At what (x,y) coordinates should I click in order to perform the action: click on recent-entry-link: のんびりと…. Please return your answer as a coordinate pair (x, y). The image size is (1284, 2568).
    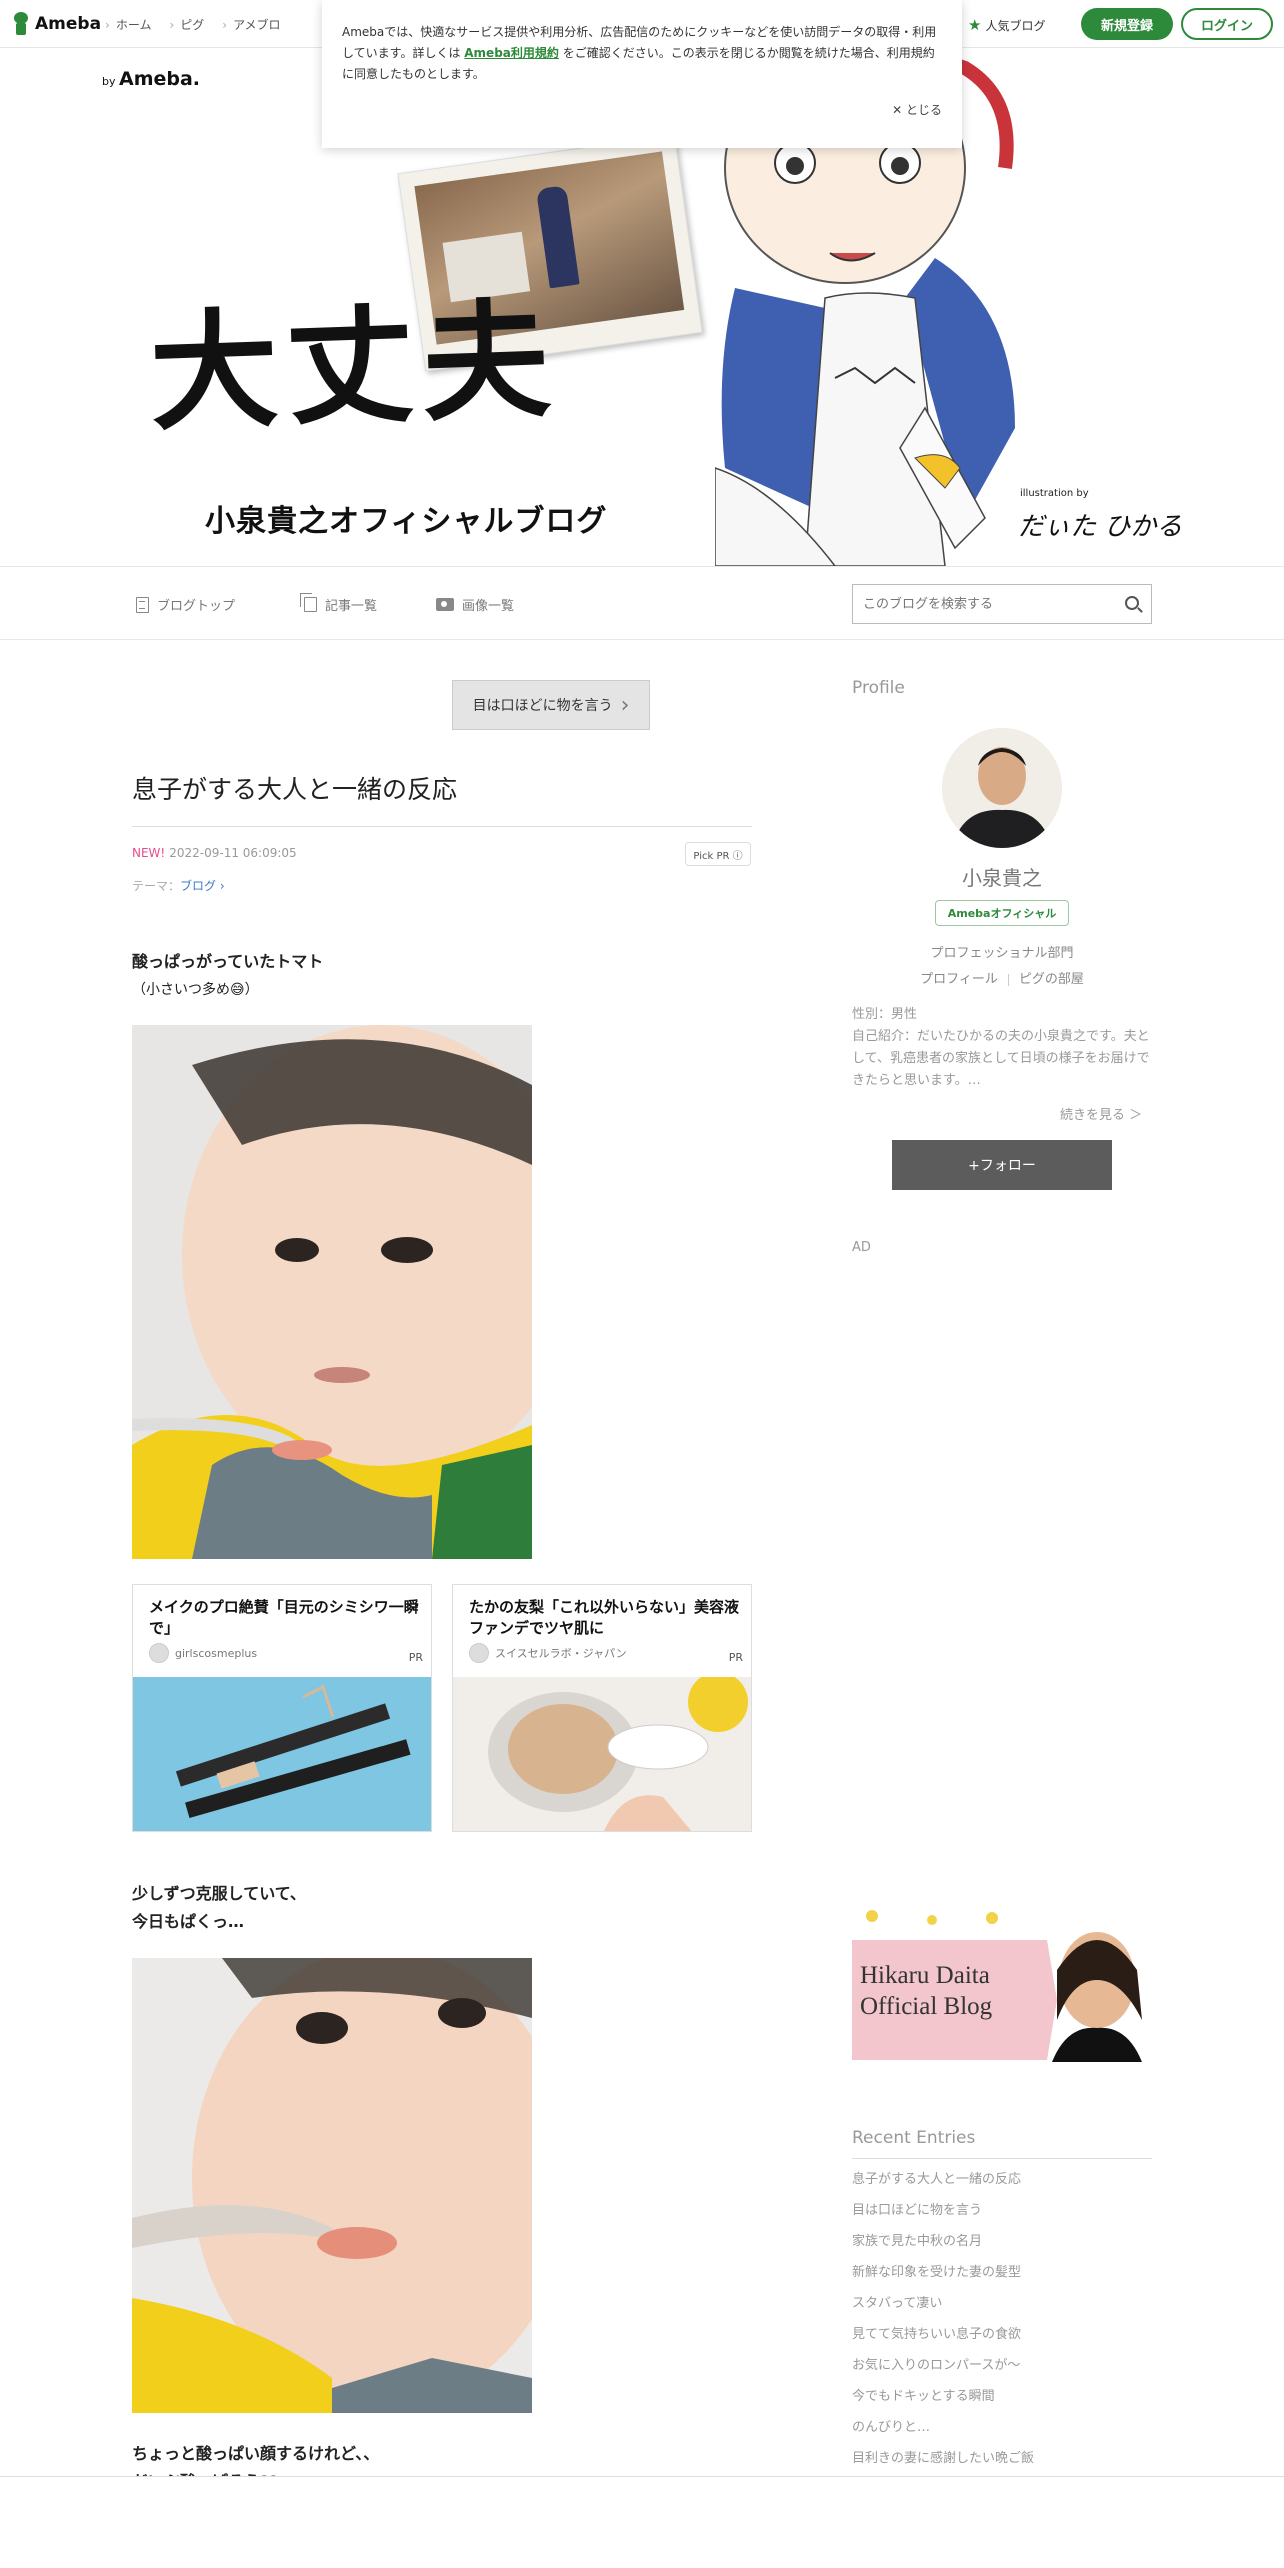
    Looking at the image, I should click on (1002, 2431).